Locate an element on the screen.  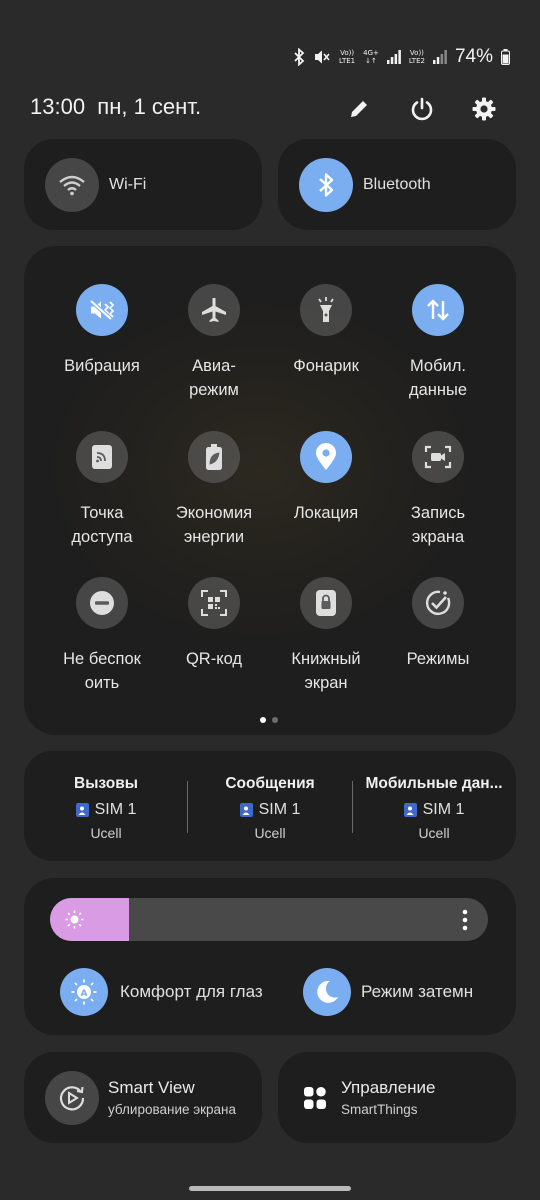
bluetooth-toggle is located at coordinates (326, 184).